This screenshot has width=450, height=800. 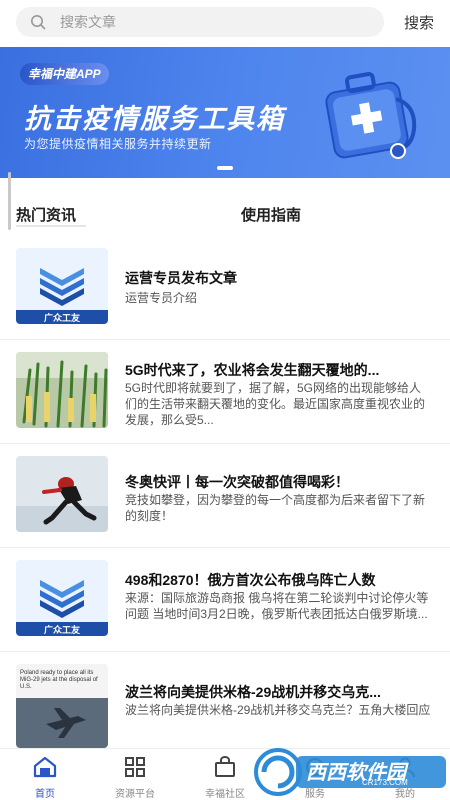 What do you see at coordinates (237, 482) in the screenshot?
I see `news-title: 冬奥快评丨每一次突破都值得喝彩！` at bounding box center [237, 482].